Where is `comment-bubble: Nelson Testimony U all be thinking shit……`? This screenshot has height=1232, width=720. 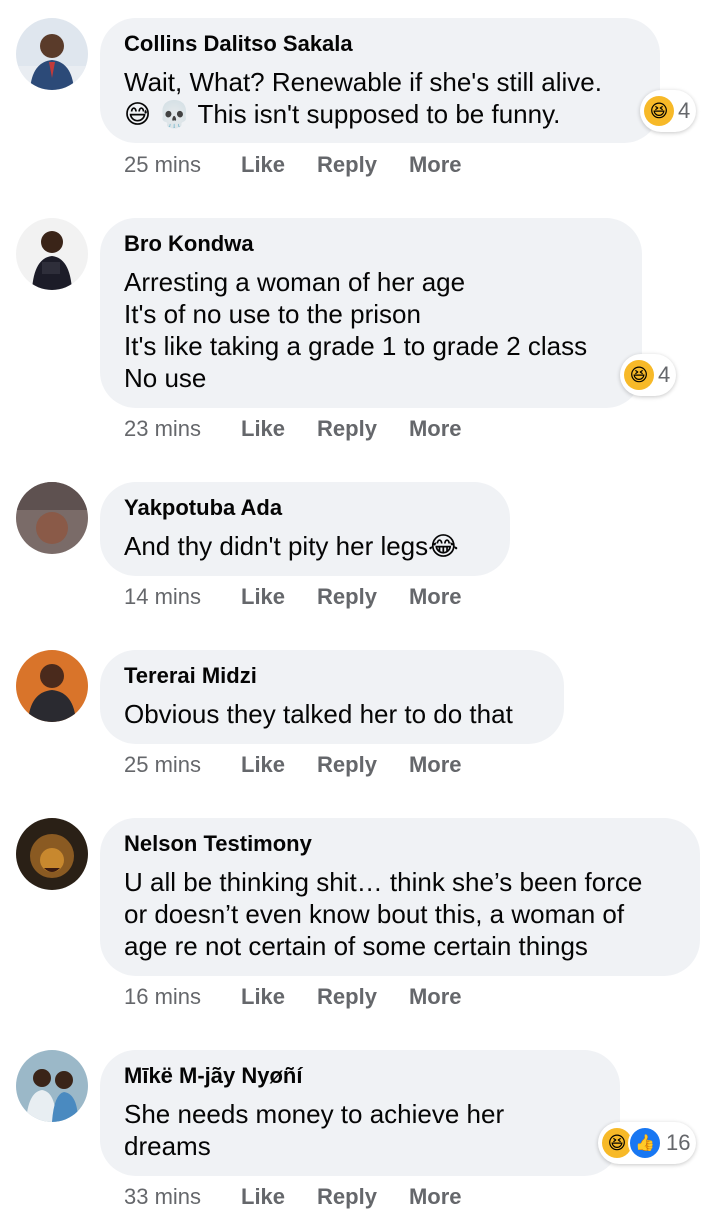
comment-bubble: Nelson Testimony U all be thinking shit…… is located at coordinates (400, 897).